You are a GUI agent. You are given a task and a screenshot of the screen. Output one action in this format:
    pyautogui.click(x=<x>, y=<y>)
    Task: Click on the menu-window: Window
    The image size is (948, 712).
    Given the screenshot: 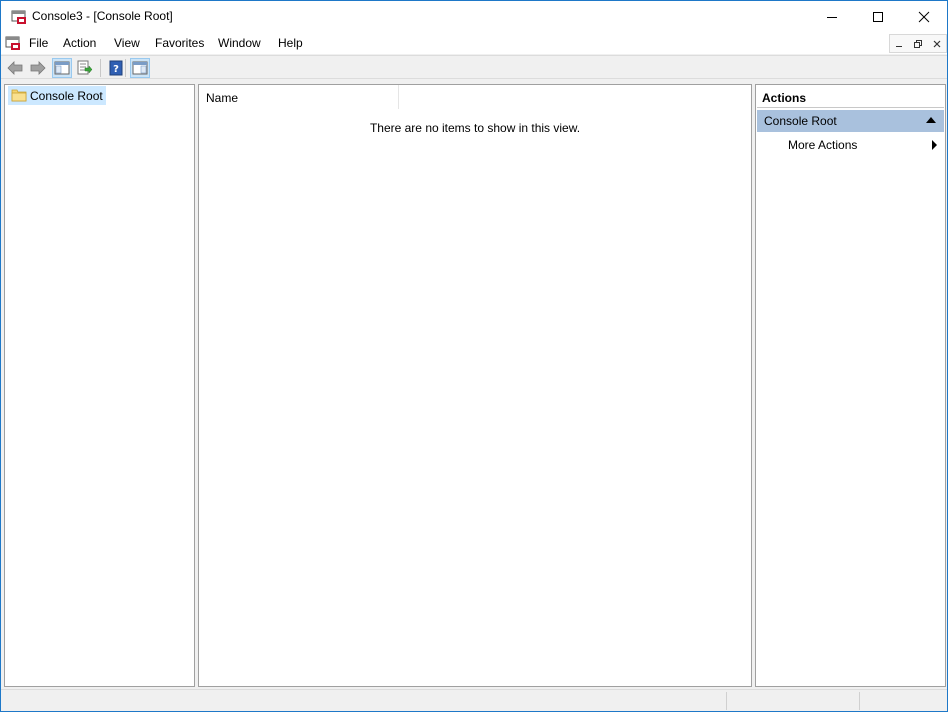 What is the action you would take?
    pyautogui.click(x=239, y=43)
    